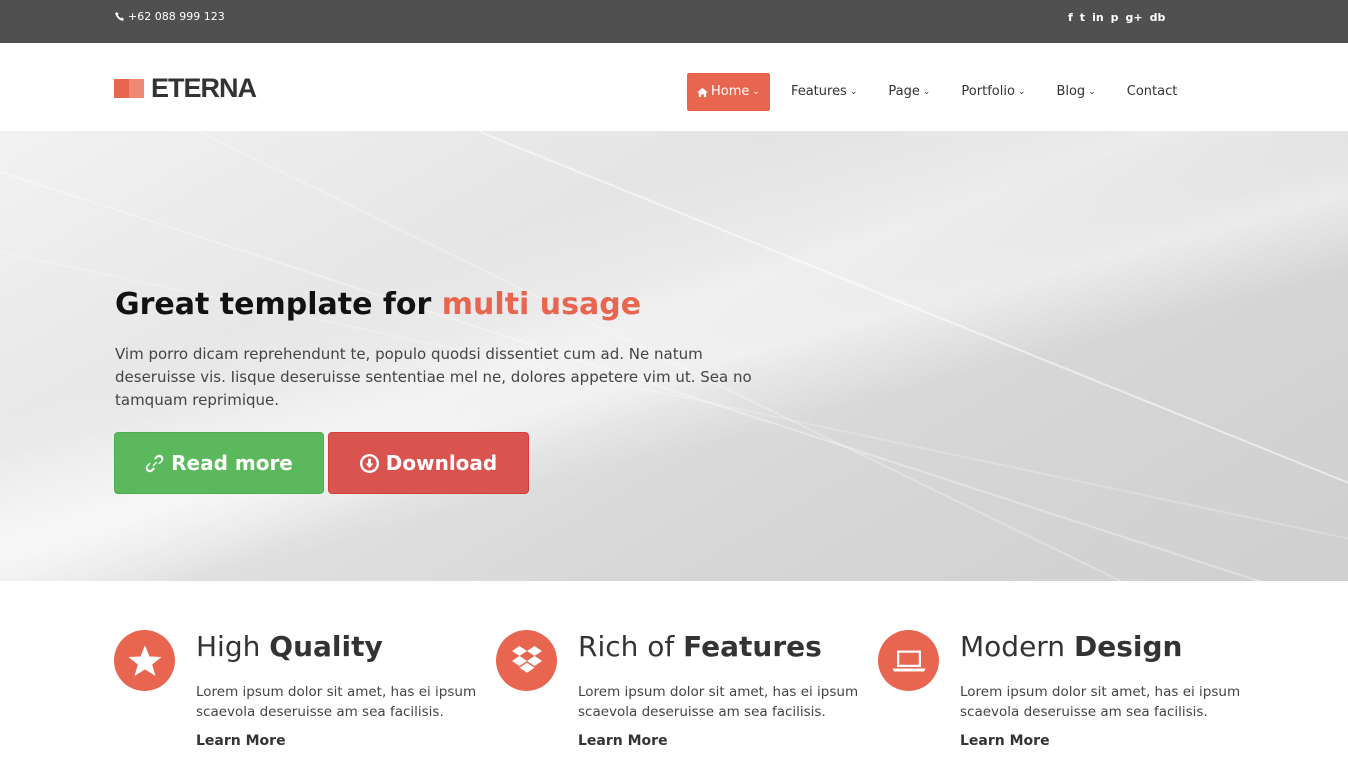 This screenshot has height=767, width=1348. Describe the element at coordinates (369, 463) in the screenshot. I see `download-circle-icon` at that location.